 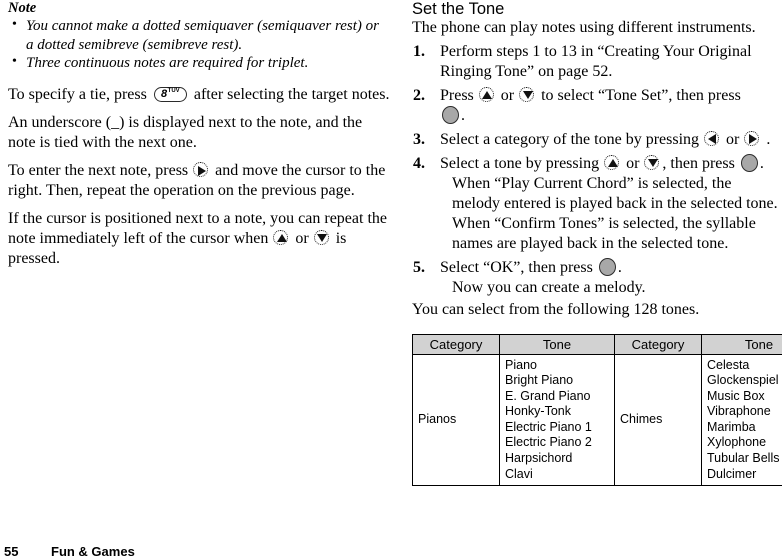 I want to click on table-header-row: Category Tone Category Tone, so click(x=597, y=344).